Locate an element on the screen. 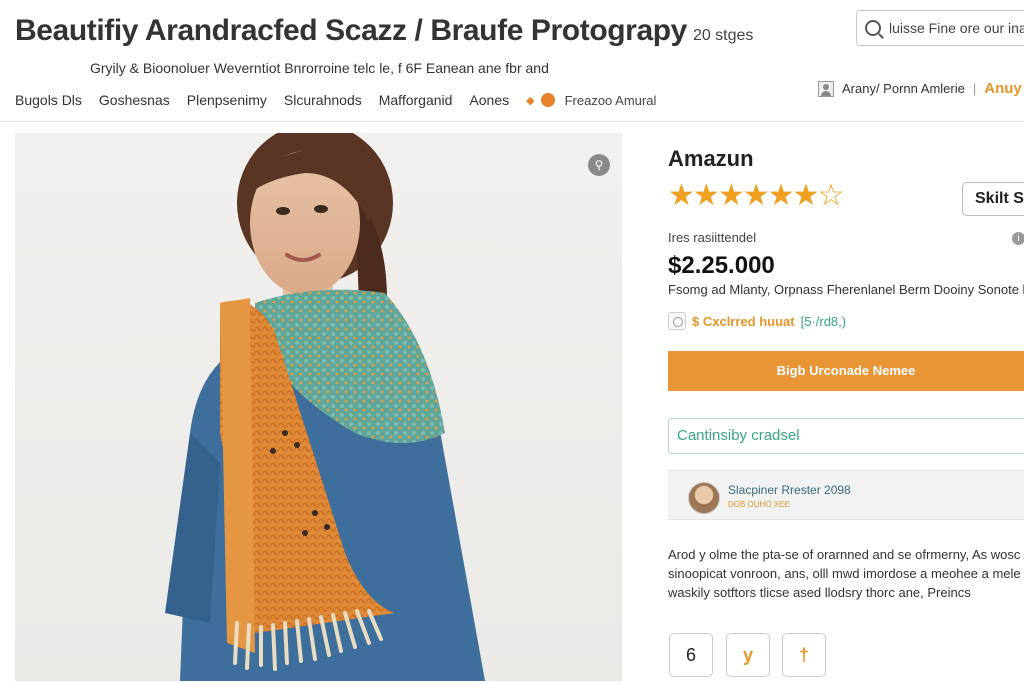  search-input: luisse Fine ore our inaile is located at coordinates (940, 28).